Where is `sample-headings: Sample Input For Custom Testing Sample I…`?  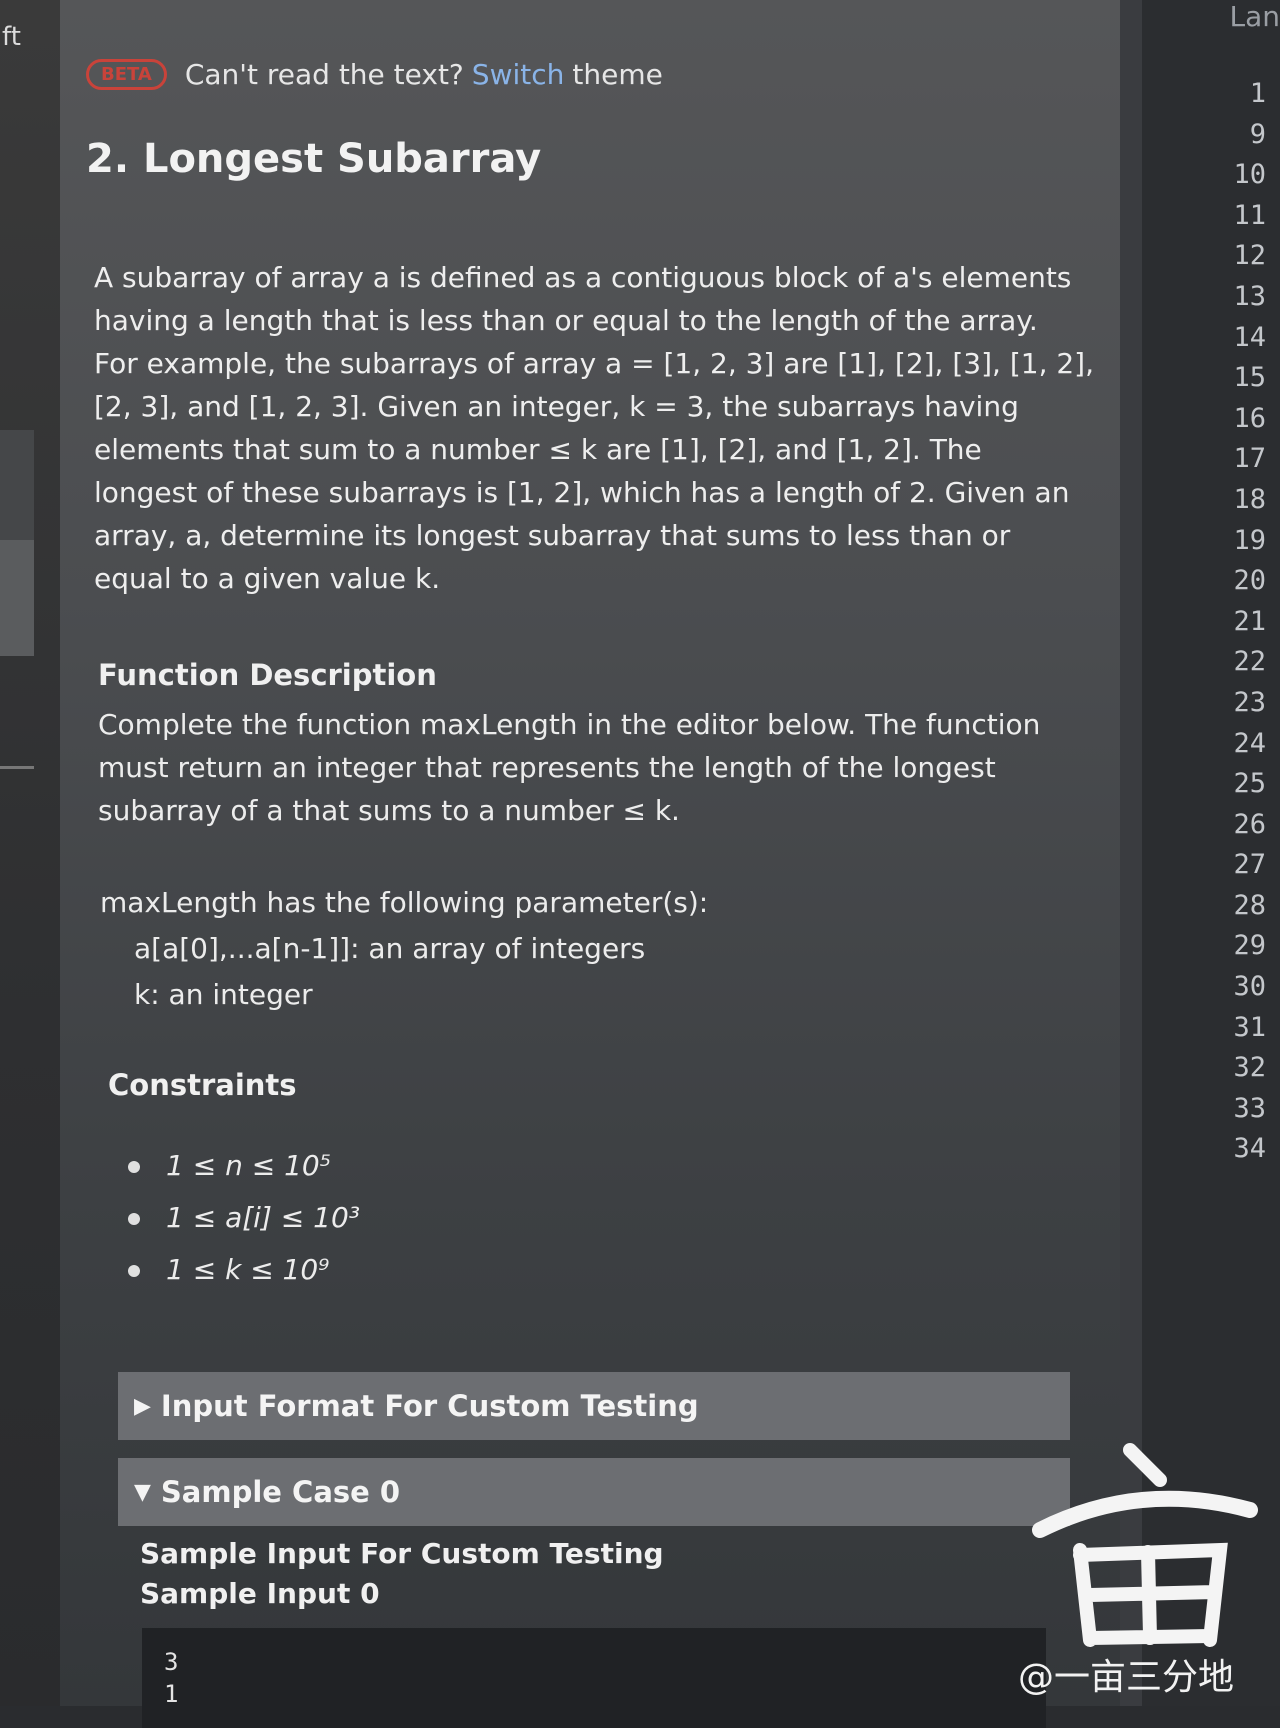 sample-headings: Sample Input For Custom Testing Sample I… is located at coordinates (402, 1574).